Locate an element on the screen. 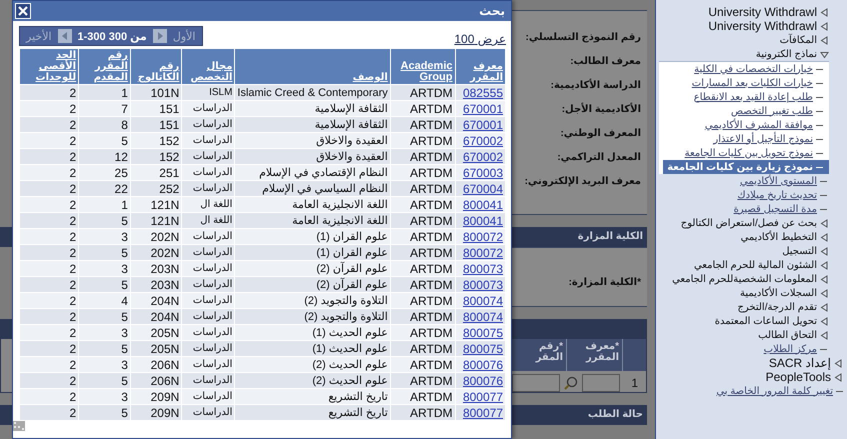 This screenshot has height=439, width=847. grid-header-cell: *رقم المقر is located at coordinates (538, 355).